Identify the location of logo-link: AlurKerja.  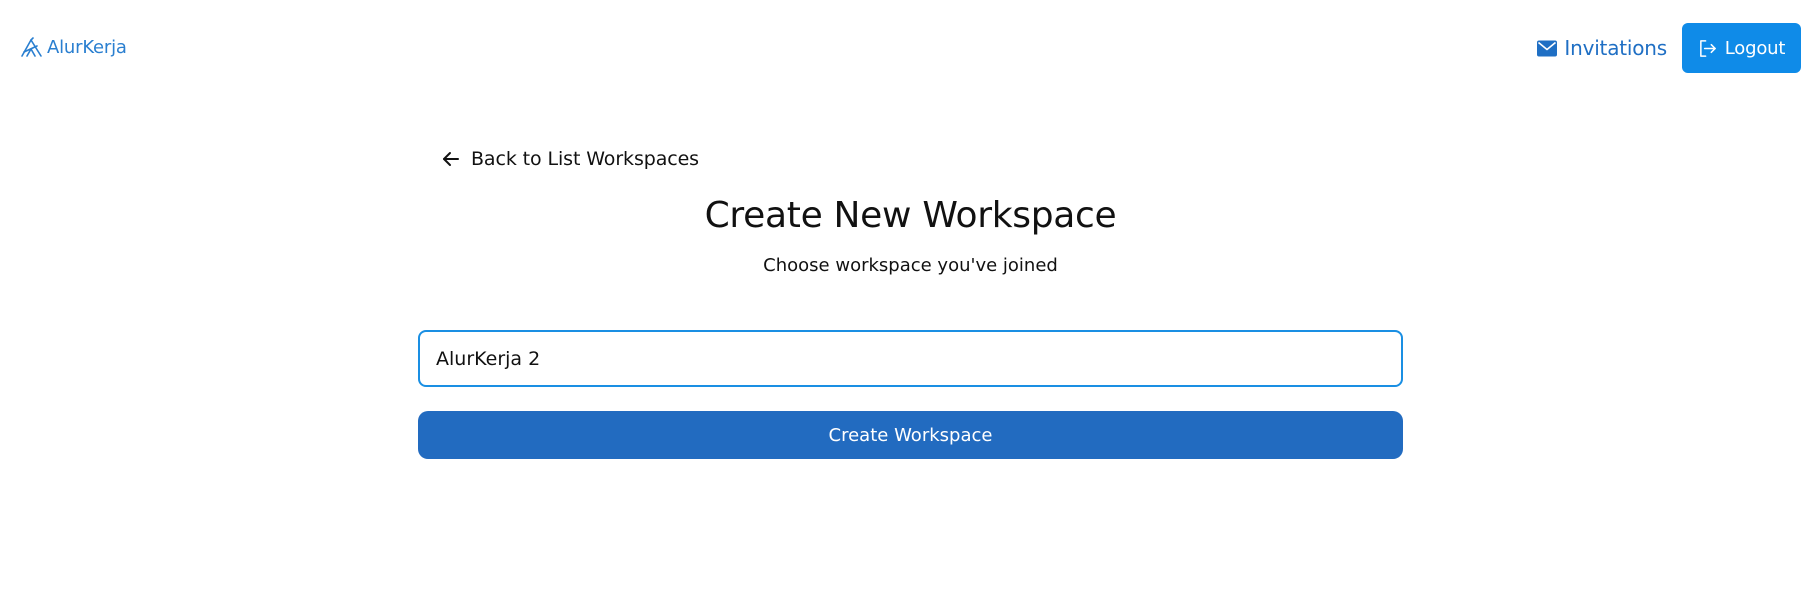
(73, 47).